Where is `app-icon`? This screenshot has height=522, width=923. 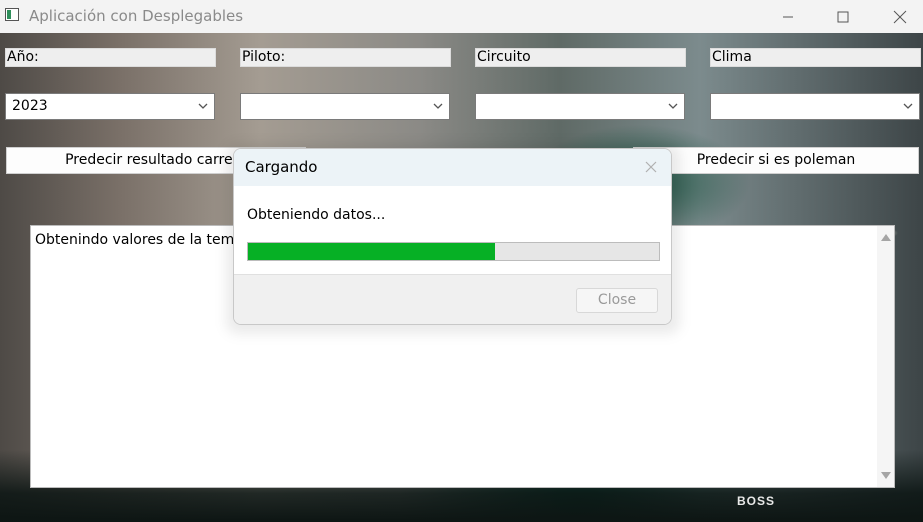 app-icon is located at coordinates (12, 14).